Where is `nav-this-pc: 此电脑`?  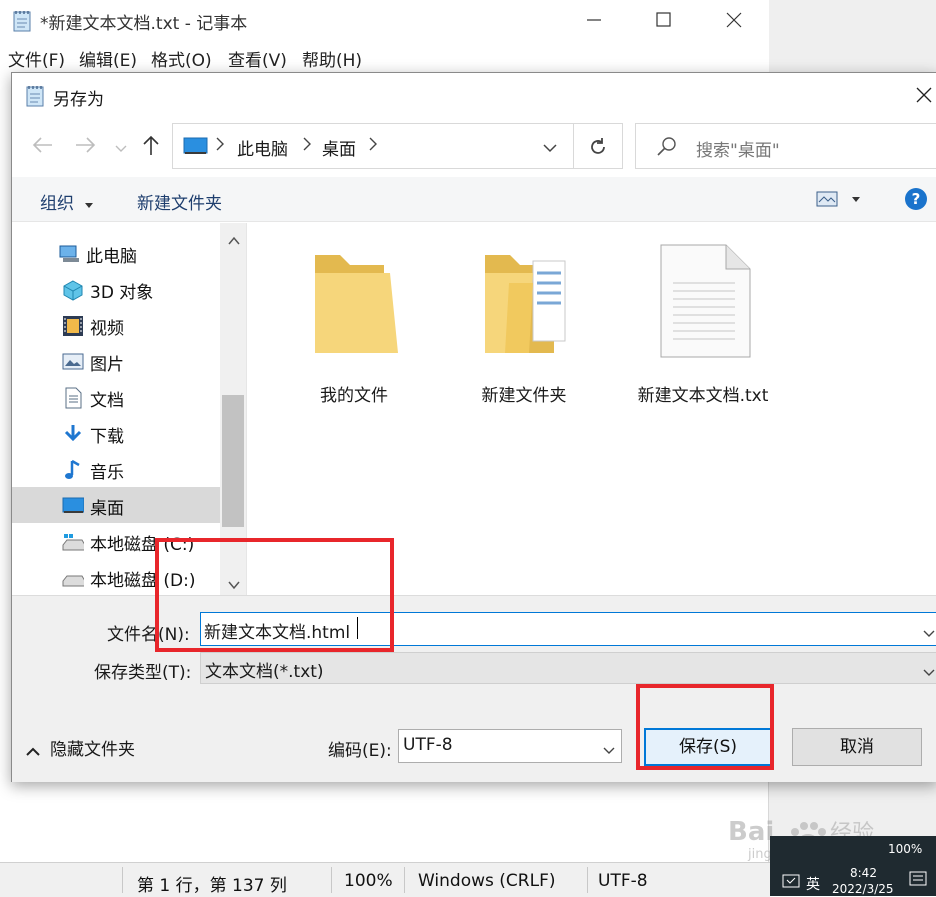
nav-this-pc: 此电脑 is located at coordinates (142, 254).